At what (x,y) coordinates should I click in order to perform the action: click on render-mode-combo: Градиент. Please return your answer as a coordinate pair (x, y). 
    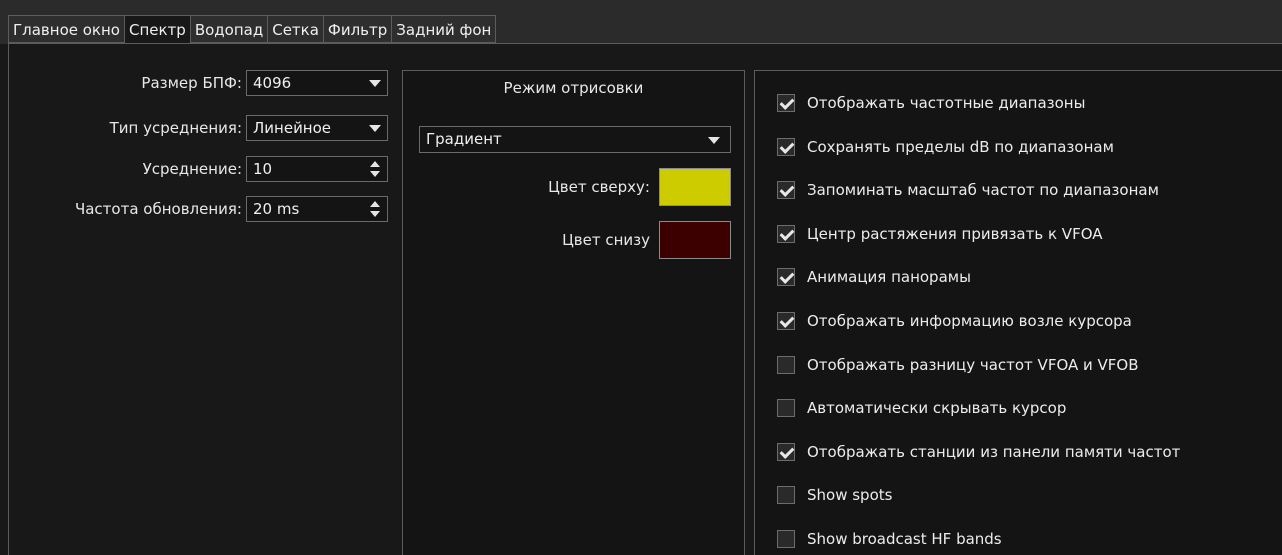
    Looking at the image, I should click on (575, 139).